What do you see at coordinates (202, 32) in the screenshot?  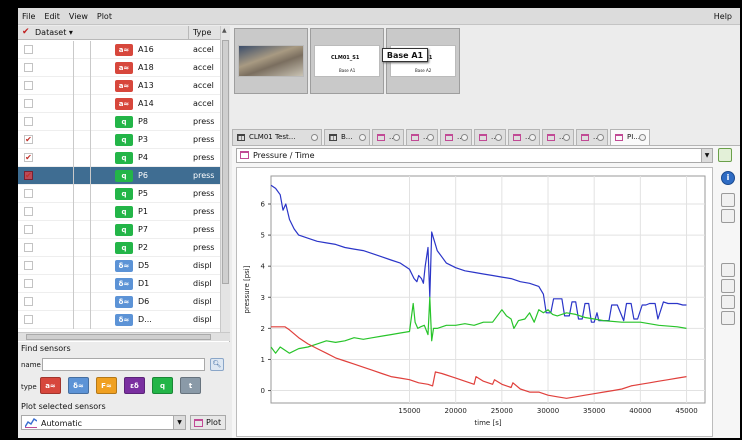 I see `type-column-header: Type` at bounding box center [202, 32].